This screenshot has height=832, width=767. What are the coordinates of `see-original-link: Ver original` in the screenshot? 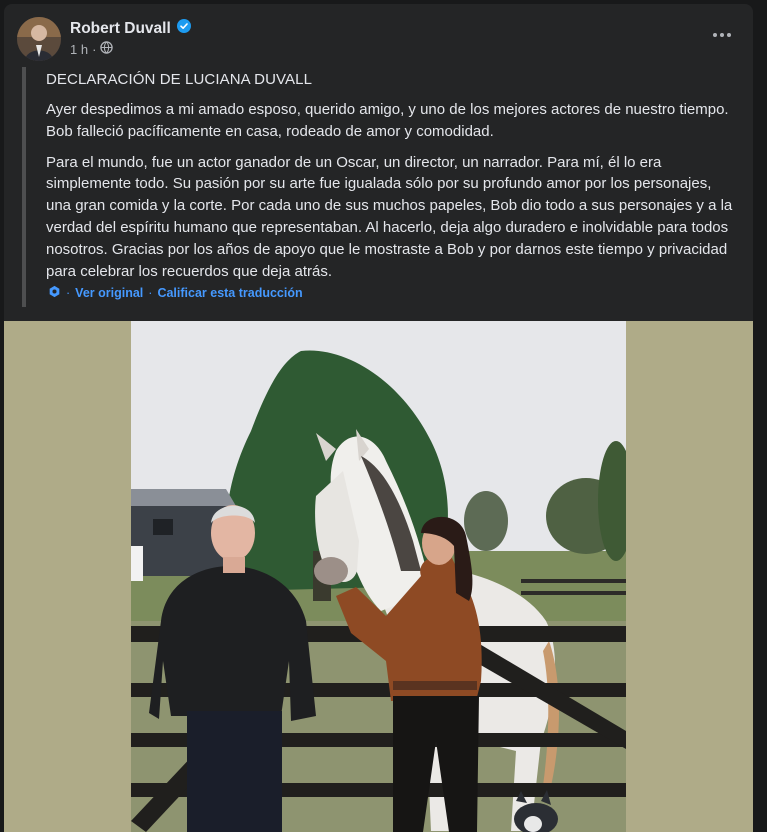 It's located at (109, 293).